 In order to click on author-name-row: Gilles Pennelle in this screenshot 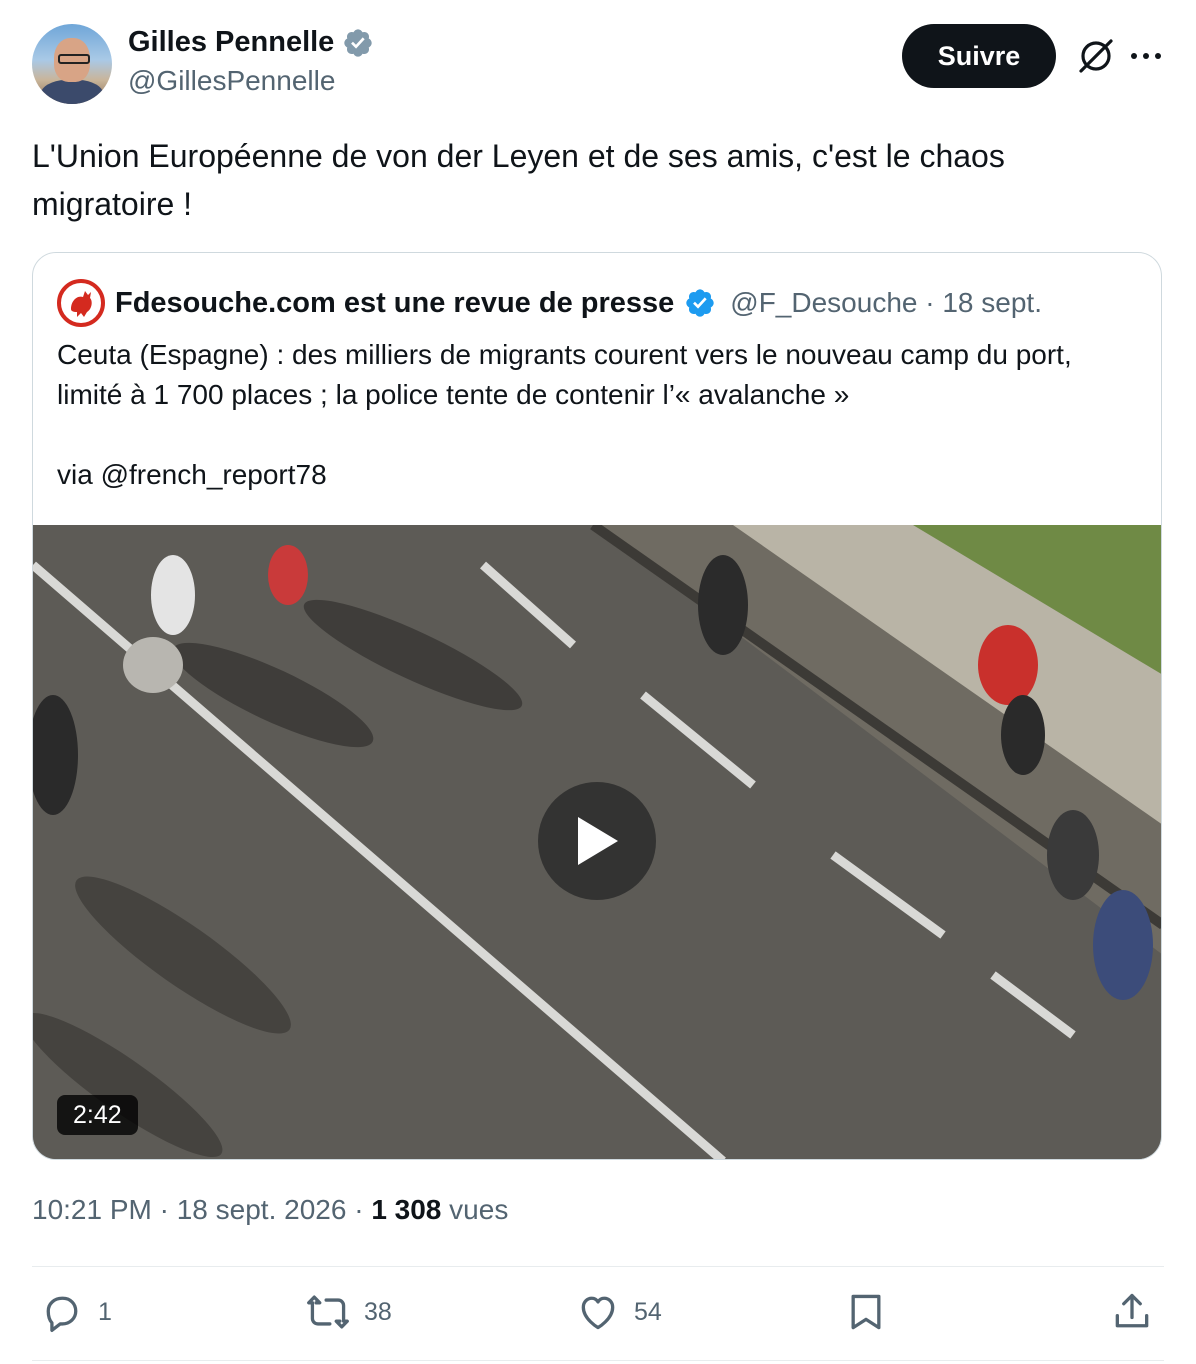, I will do `click(251, 42)`.